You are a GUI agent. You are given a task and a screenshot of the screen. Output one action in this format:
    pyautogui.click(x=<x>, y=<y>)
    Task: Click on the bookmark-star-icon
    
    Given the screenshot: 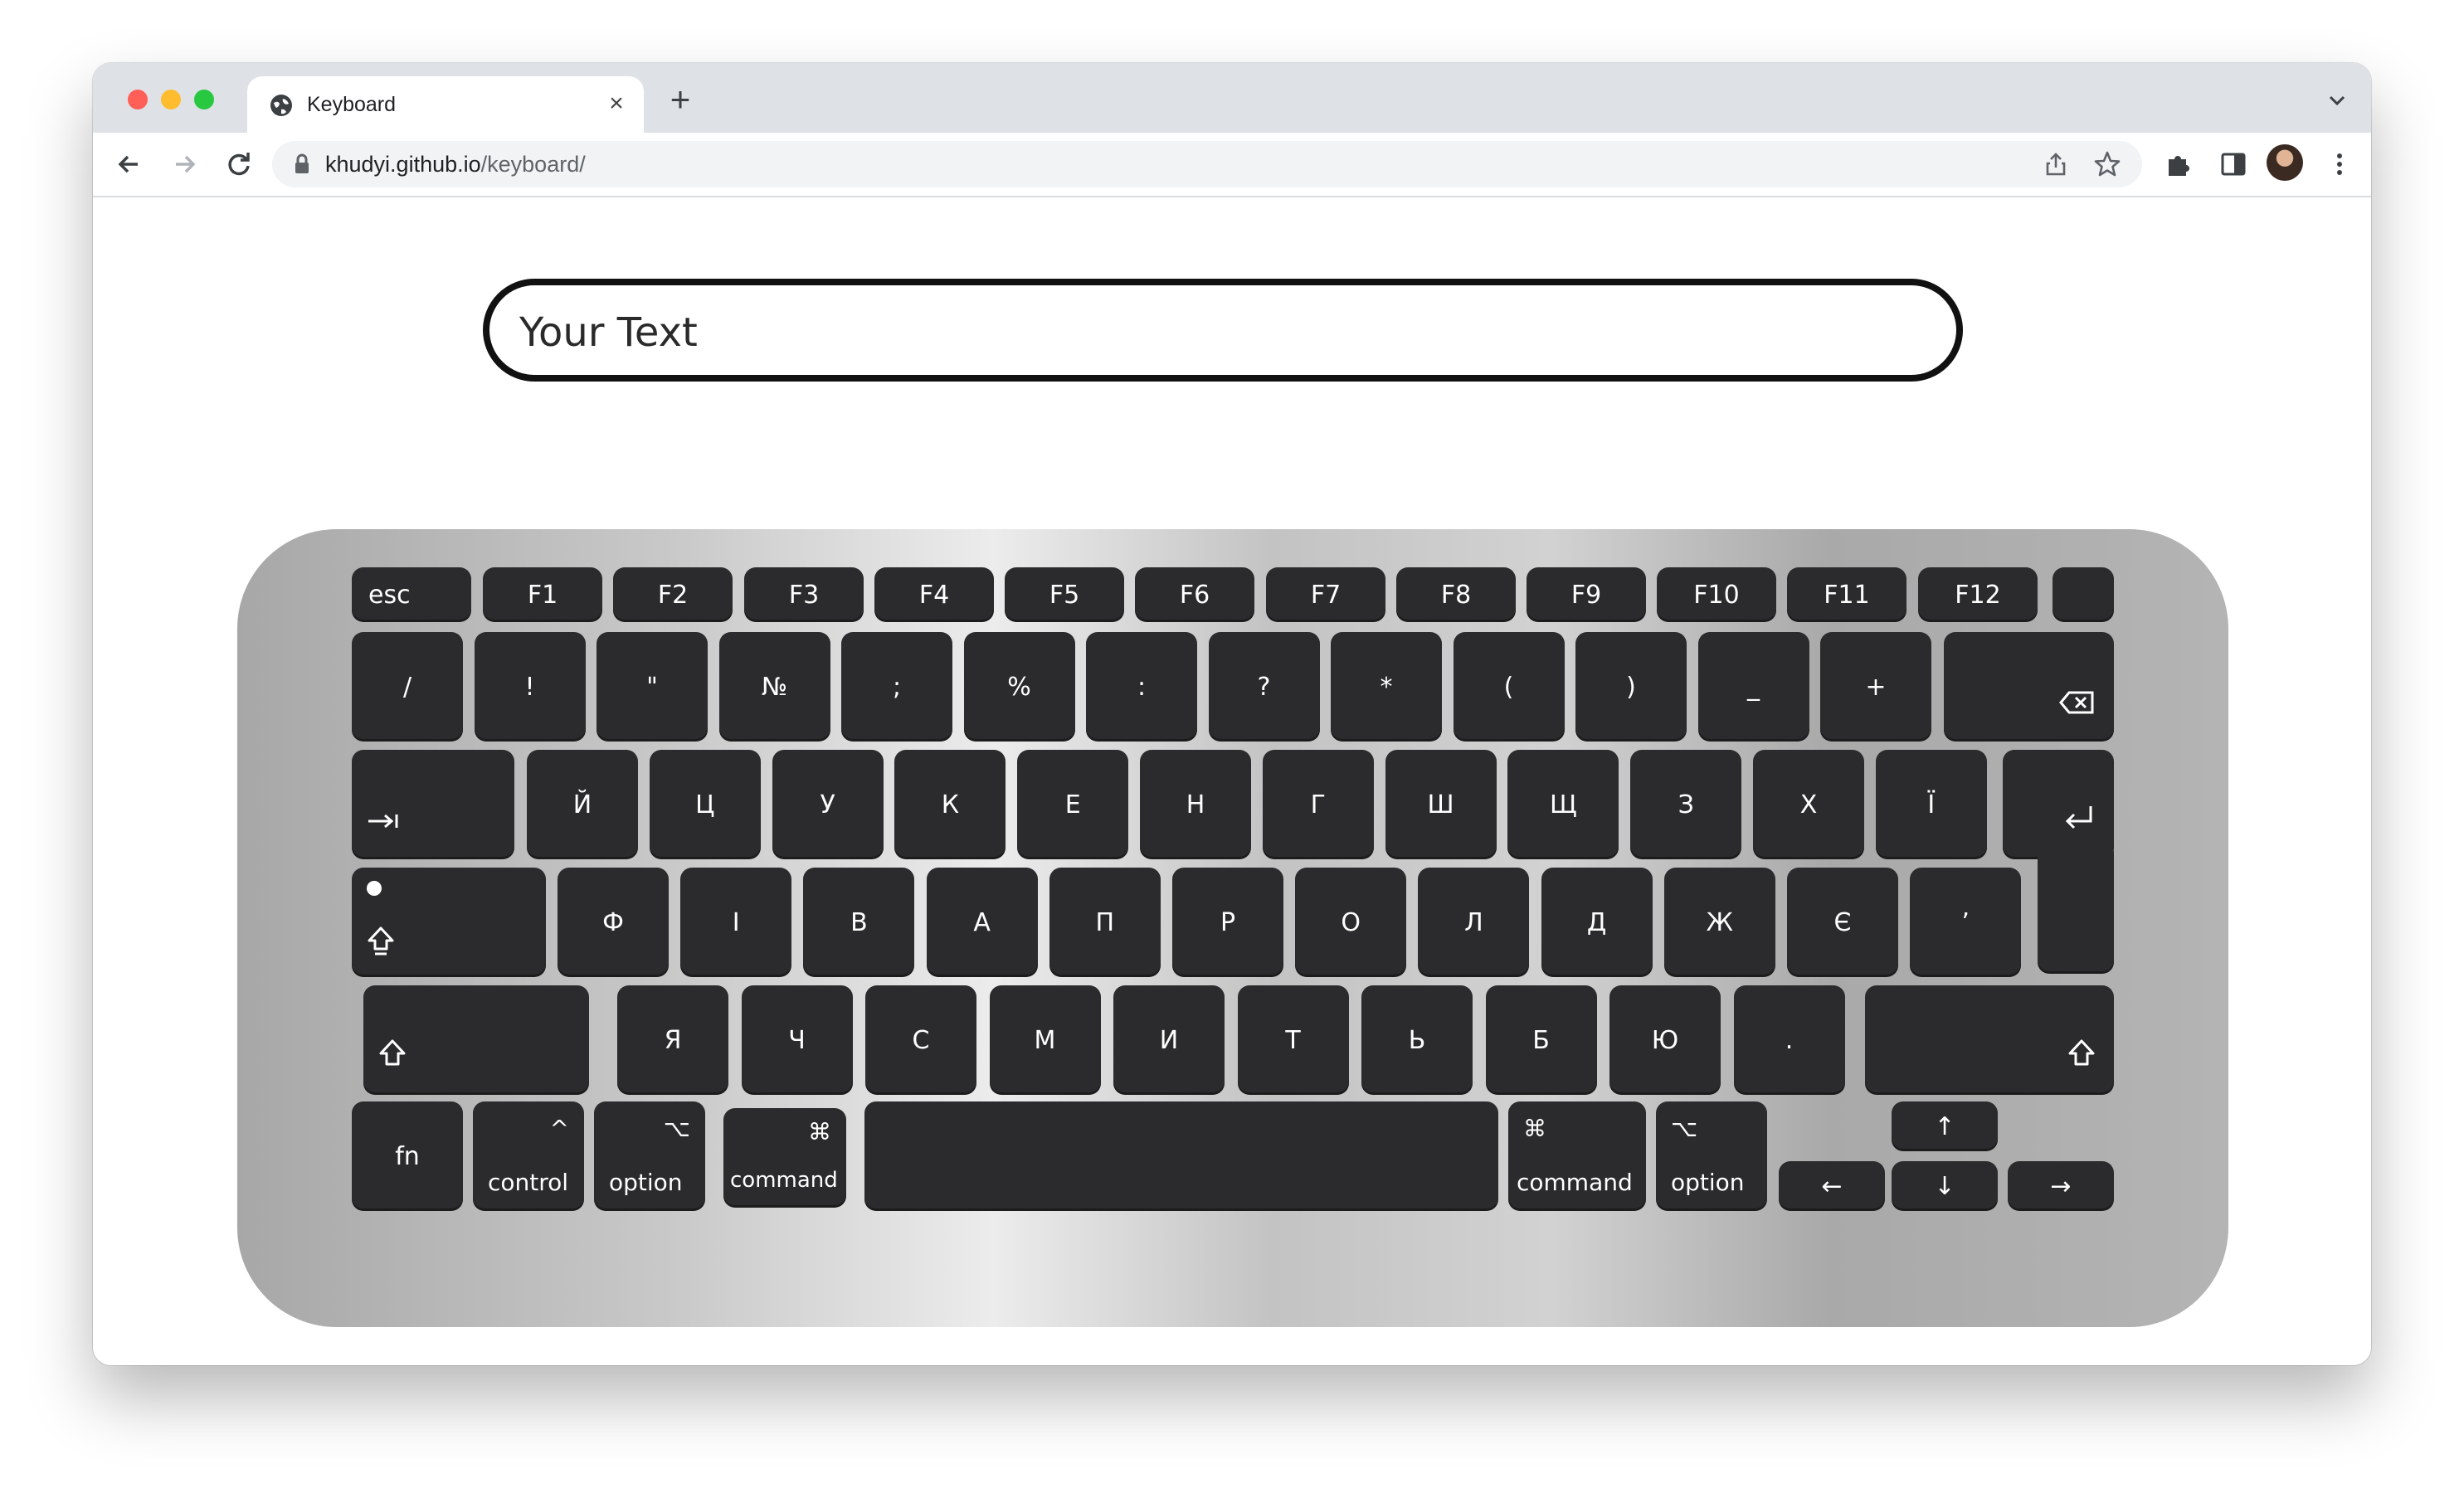 What is the action you would take?
    pyautogui.click(x=2107, y=164)
    